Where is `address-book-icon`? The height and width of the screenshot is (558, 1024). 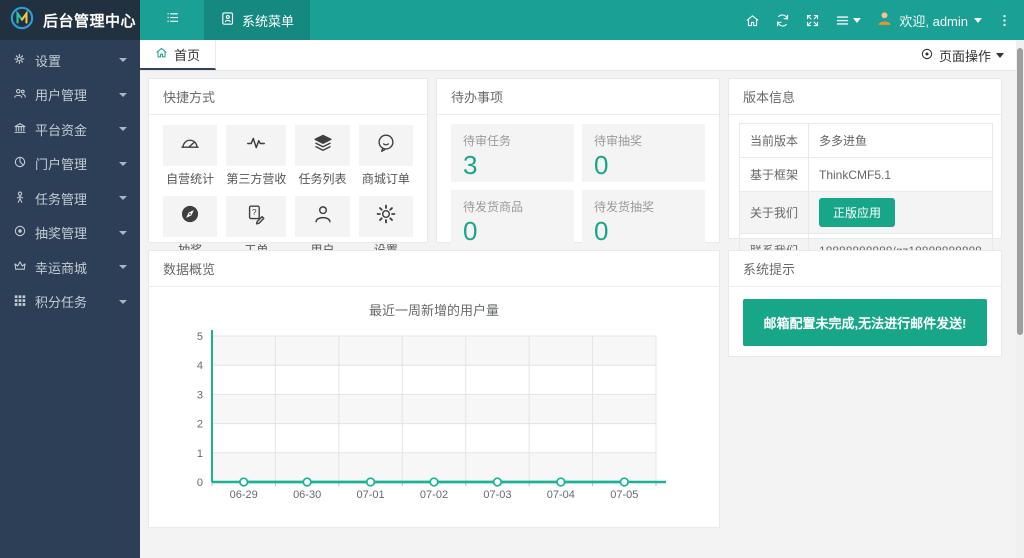
address-book-icon is located at coordinates (227, 20).